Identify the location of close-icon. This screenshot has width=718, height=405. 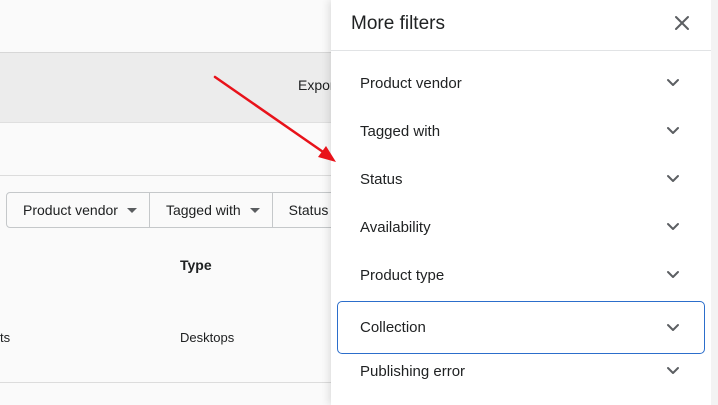
(682, 23).